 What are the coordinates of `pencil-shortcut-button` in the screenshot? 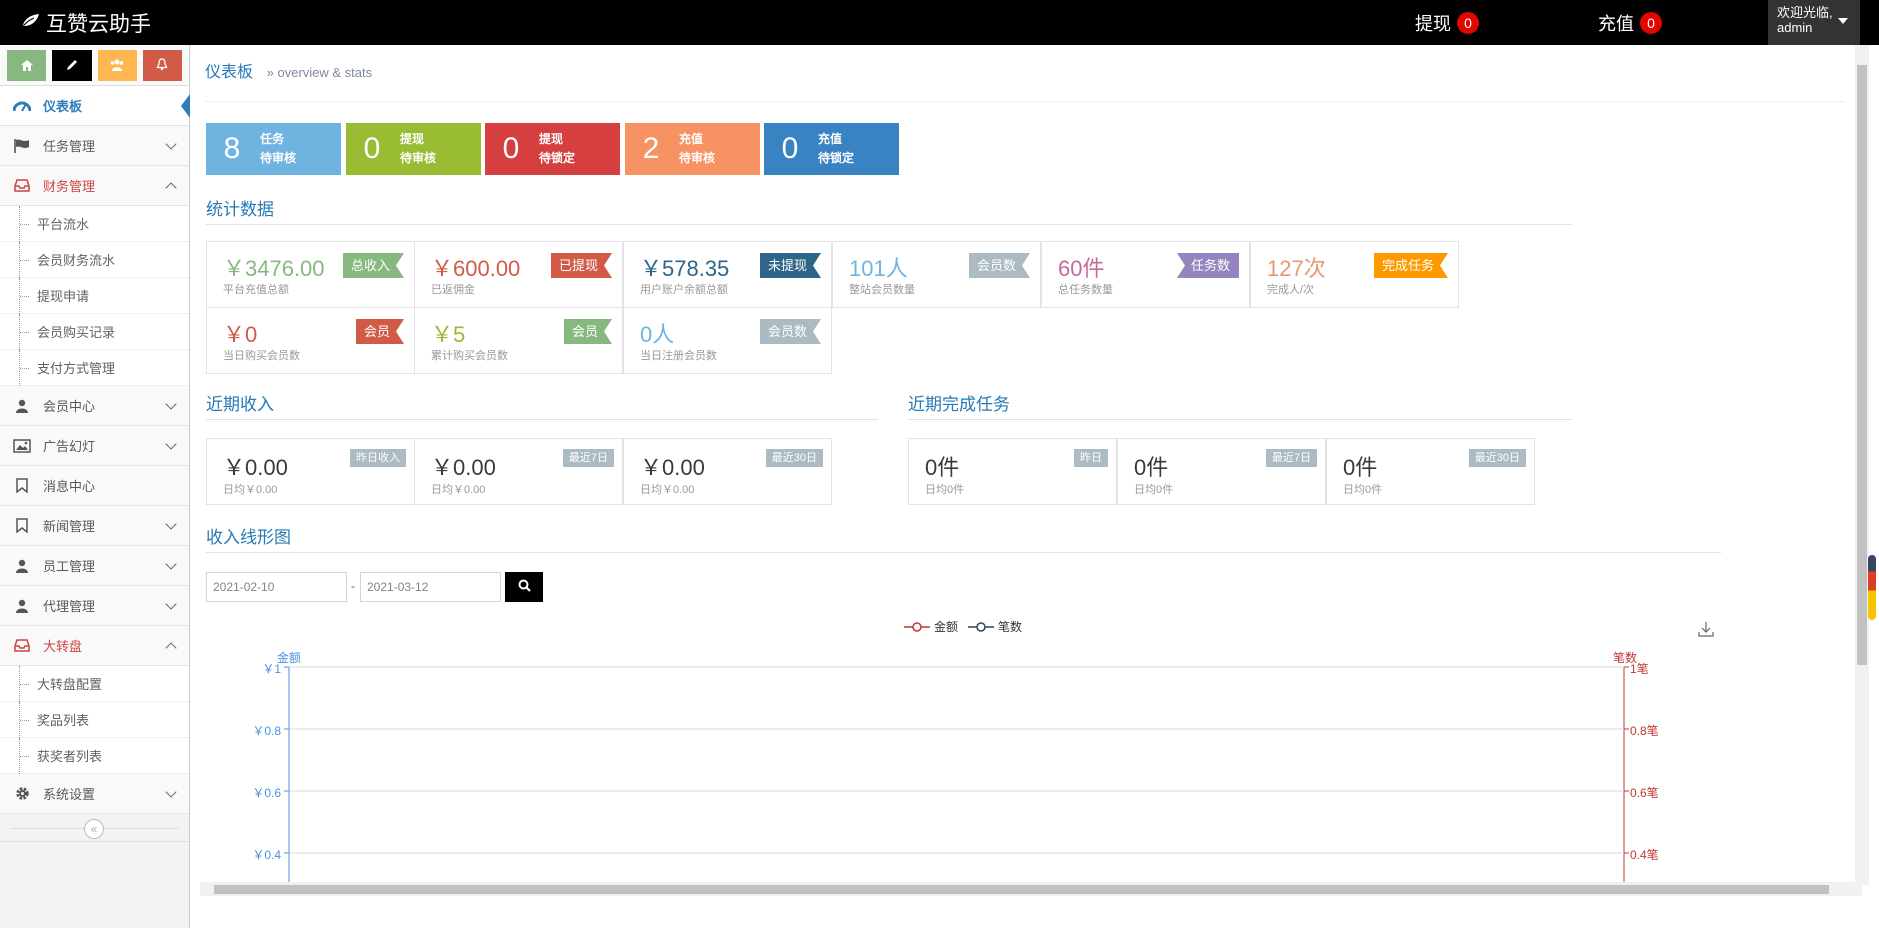 It's located at (72, 65).